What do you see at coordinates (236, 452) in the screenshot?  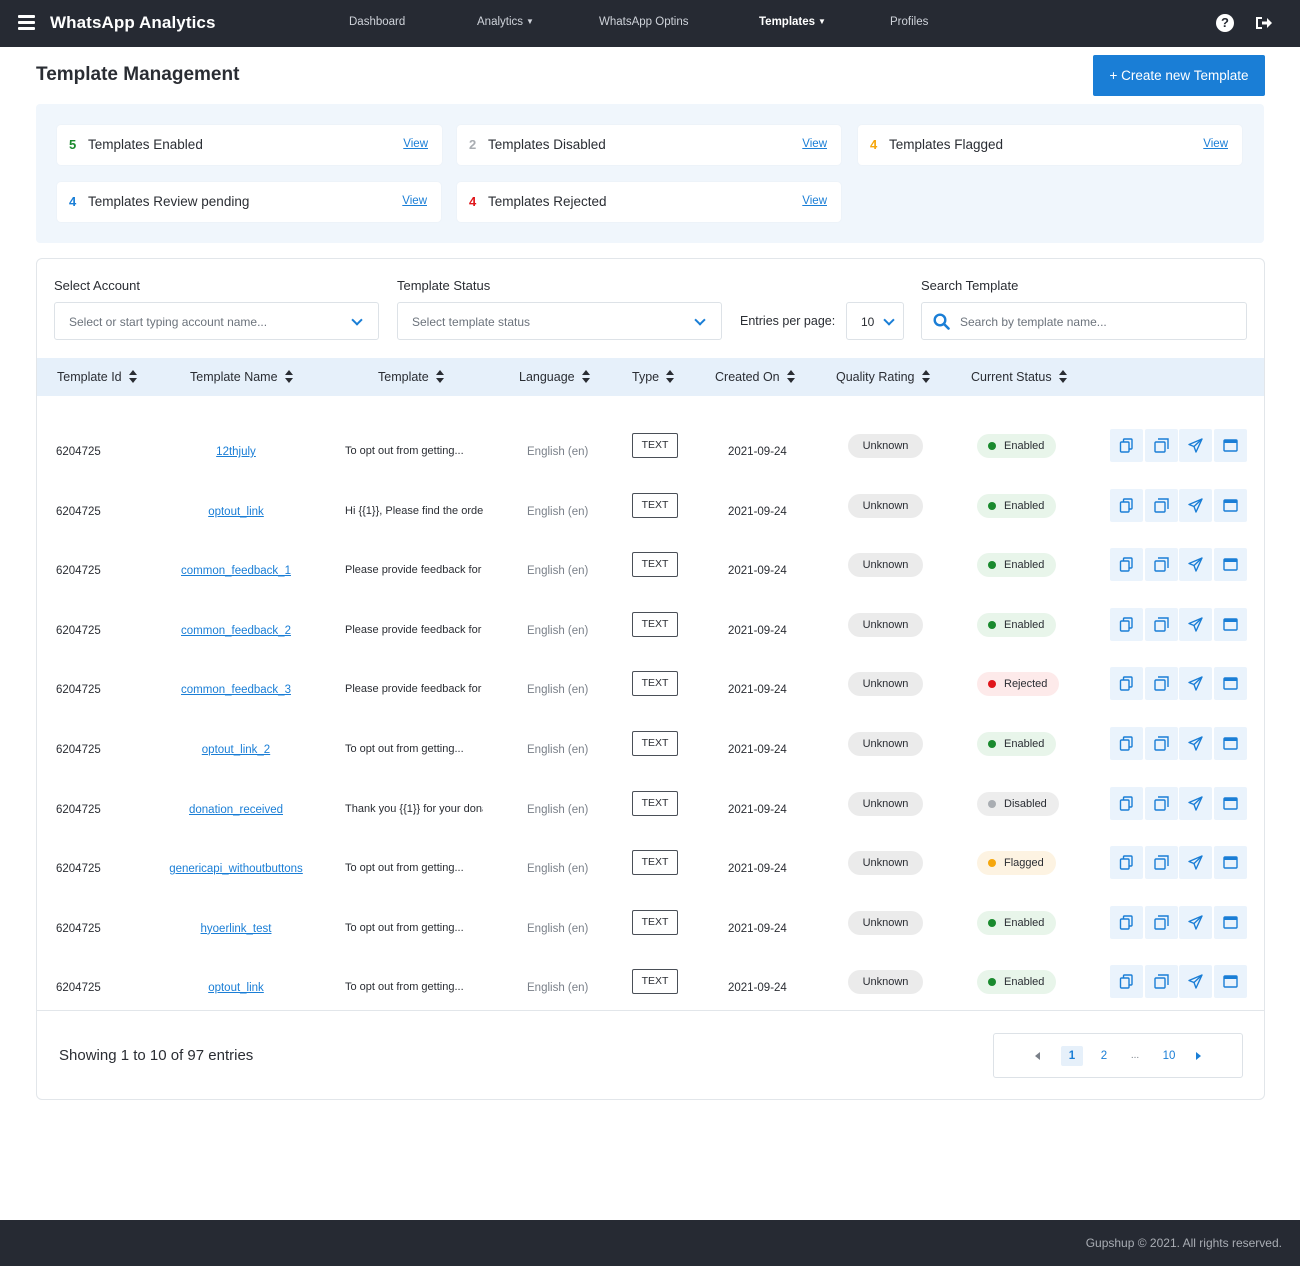 I see `template-name-link: 12thjuly` at bounding box center [236, 452].